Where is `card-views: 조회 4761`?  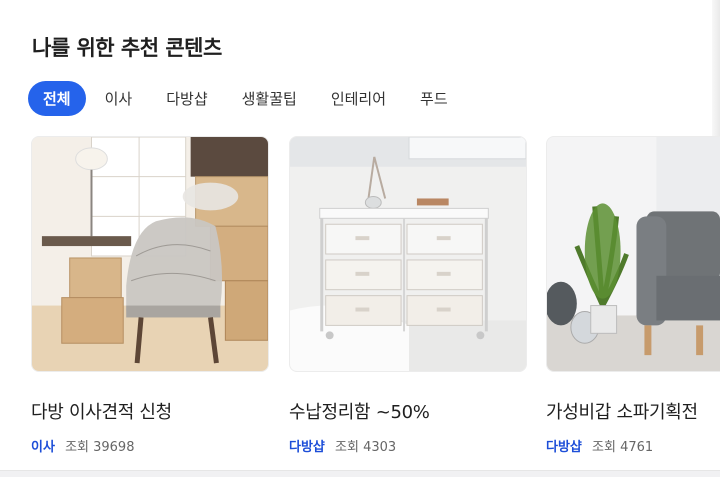
card-views: 조회 4761 is located at coordinates (623, 447).